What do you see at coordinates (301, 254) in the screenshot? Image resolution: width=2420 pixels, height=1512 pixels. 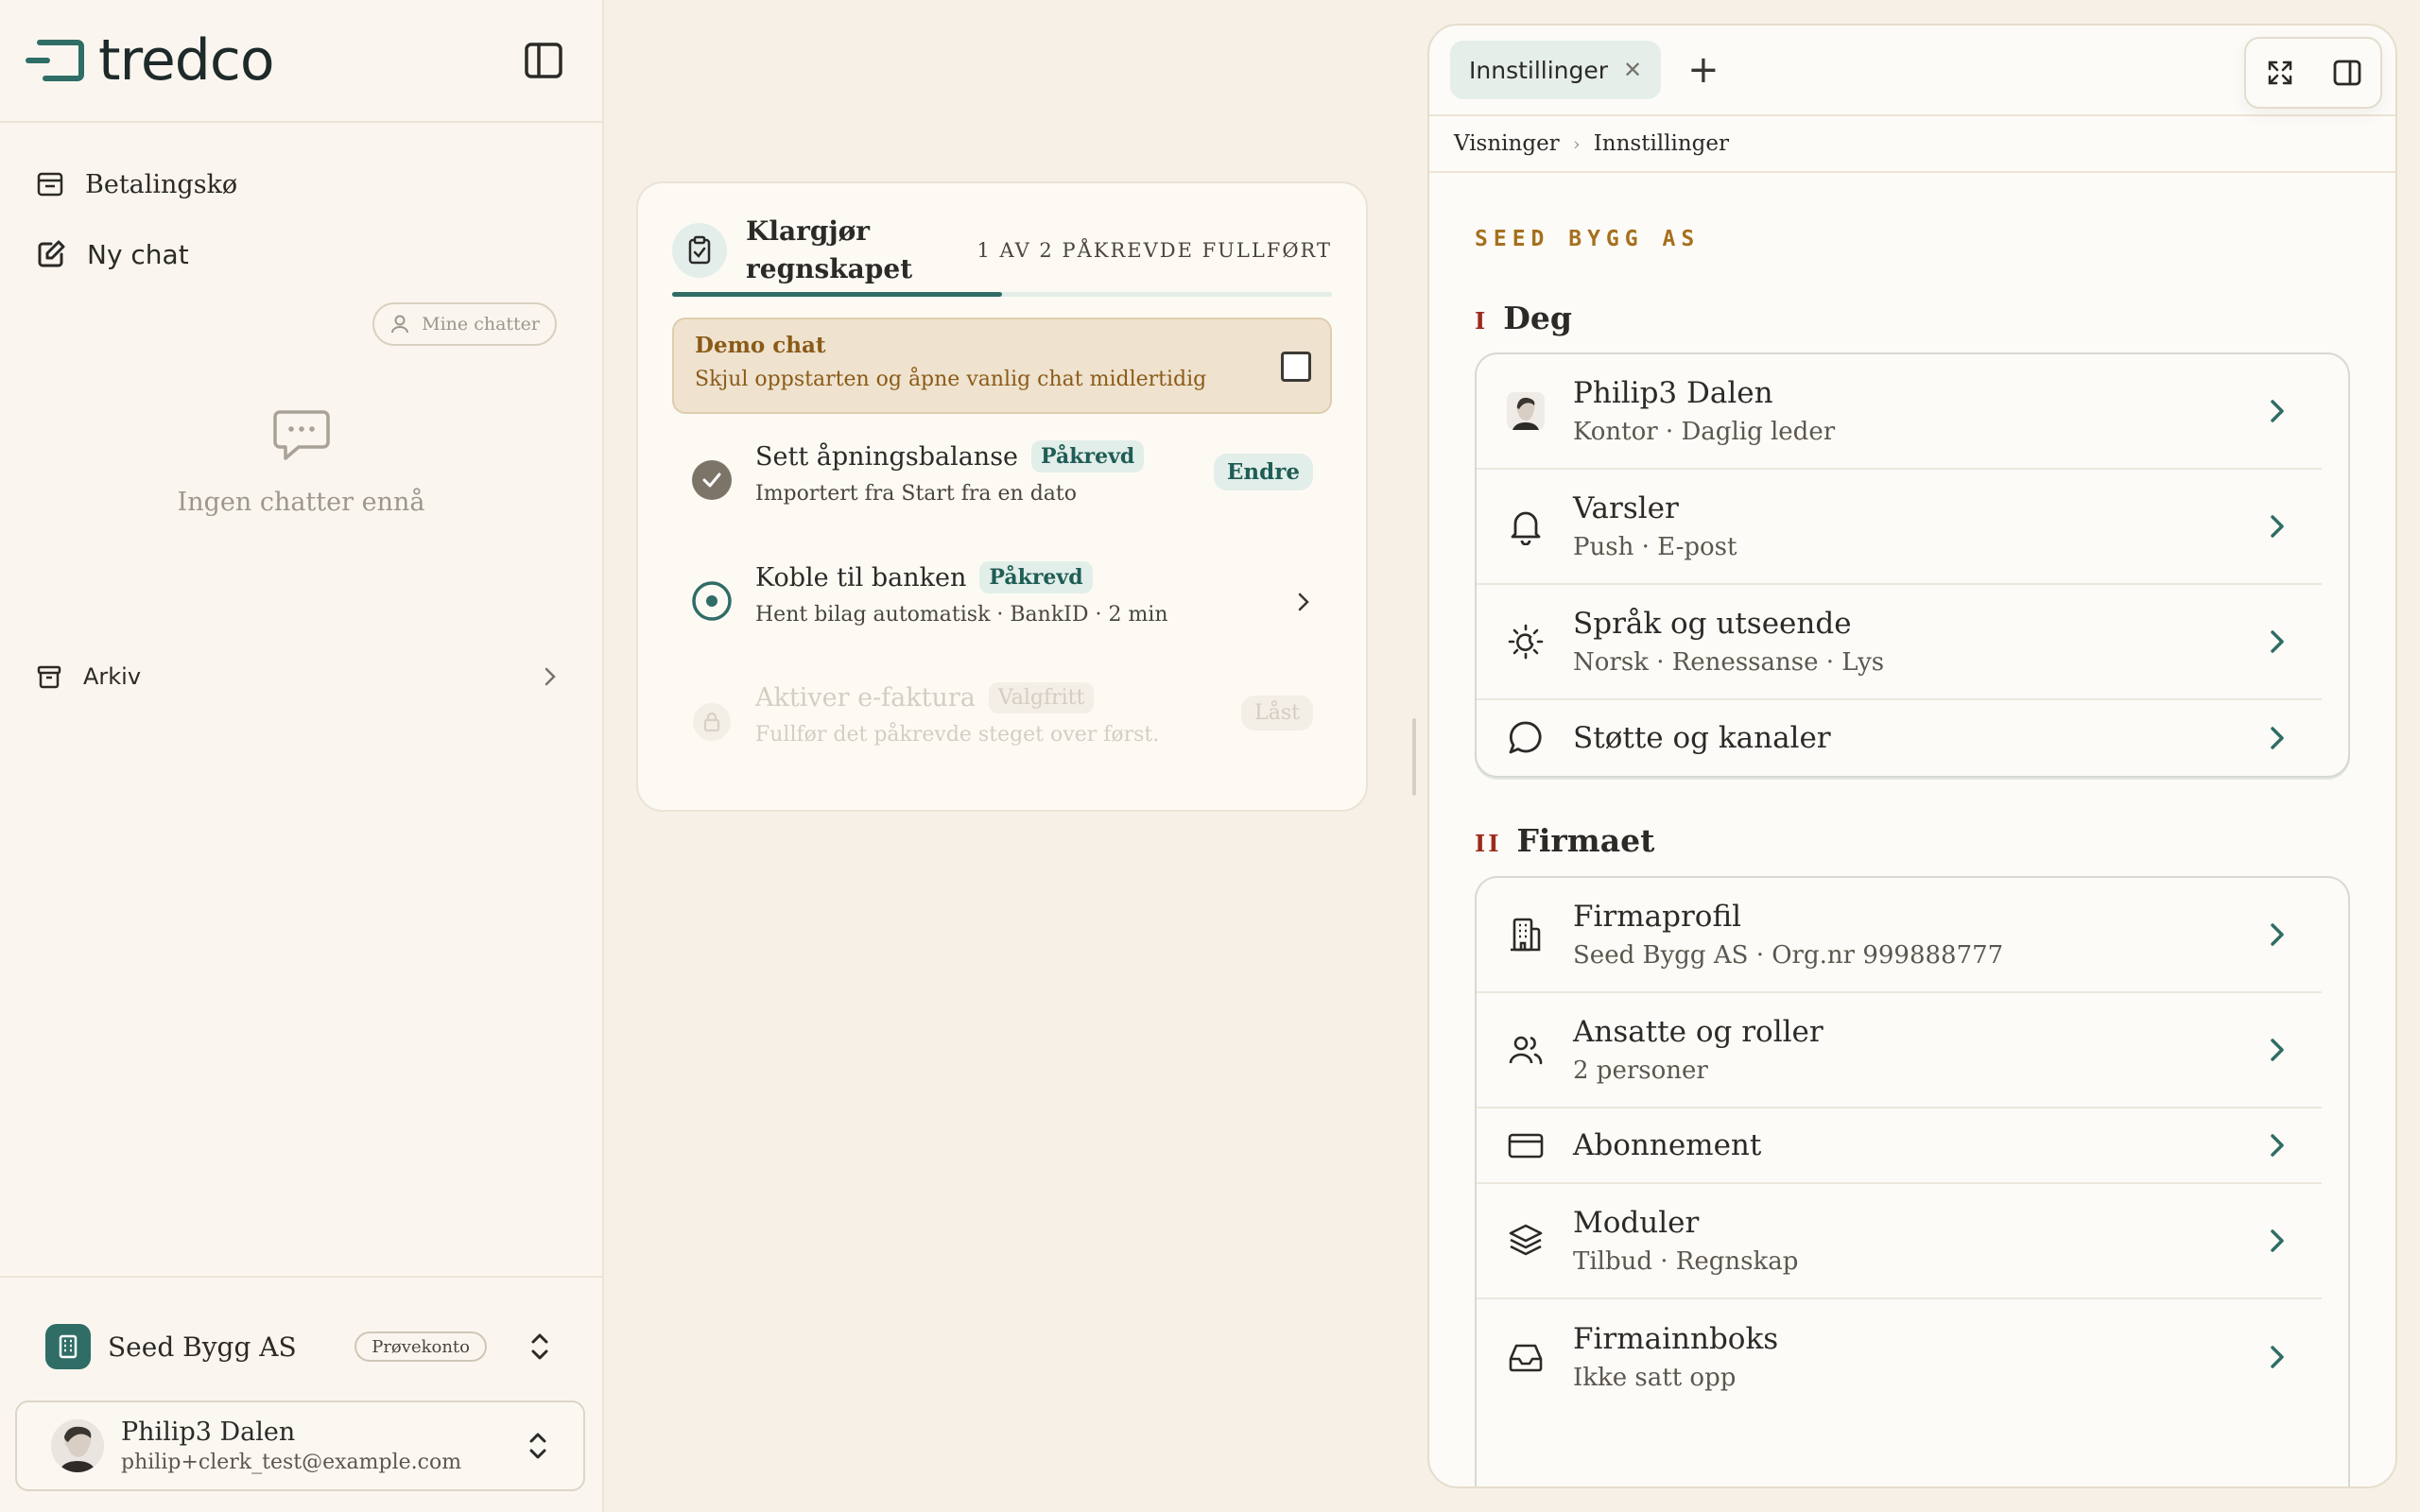 I see `sidebar-item-new-chat: Ny chat` at bounding box center [301, 254].